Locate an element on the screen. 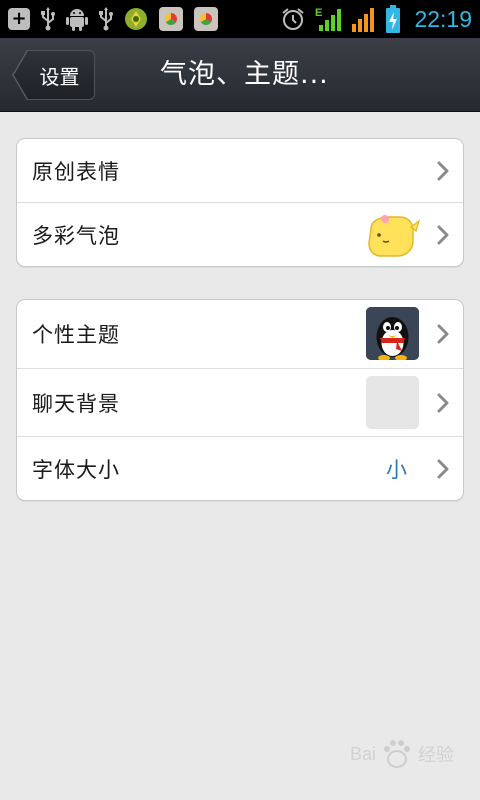  row-chat-background: 聊天背景 is located at coordinates (240, 403).